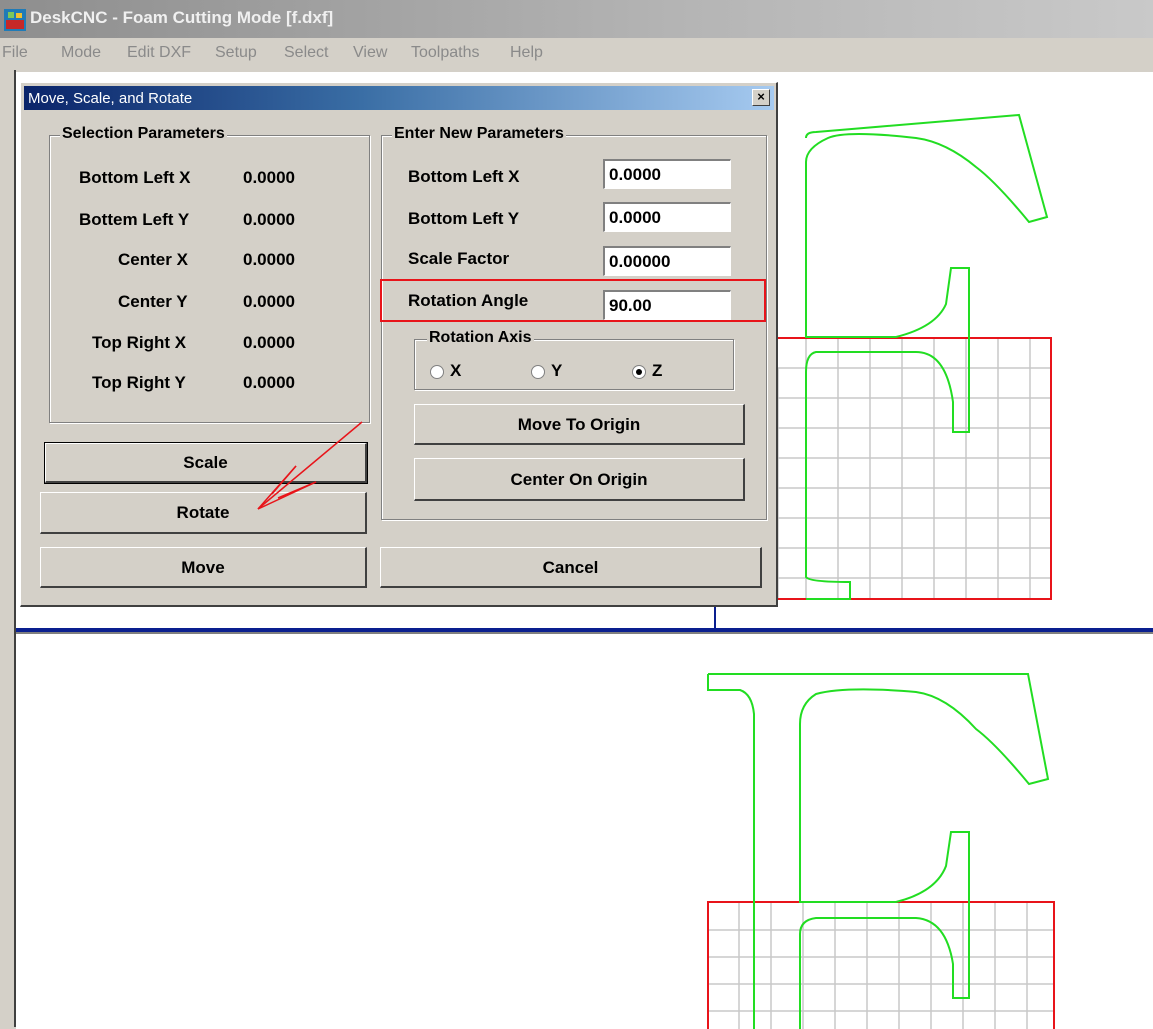  What do you see at coordinates (667, 261) in the screenshot?
I see `scale-factor-input` at bounding box center [667, 261].